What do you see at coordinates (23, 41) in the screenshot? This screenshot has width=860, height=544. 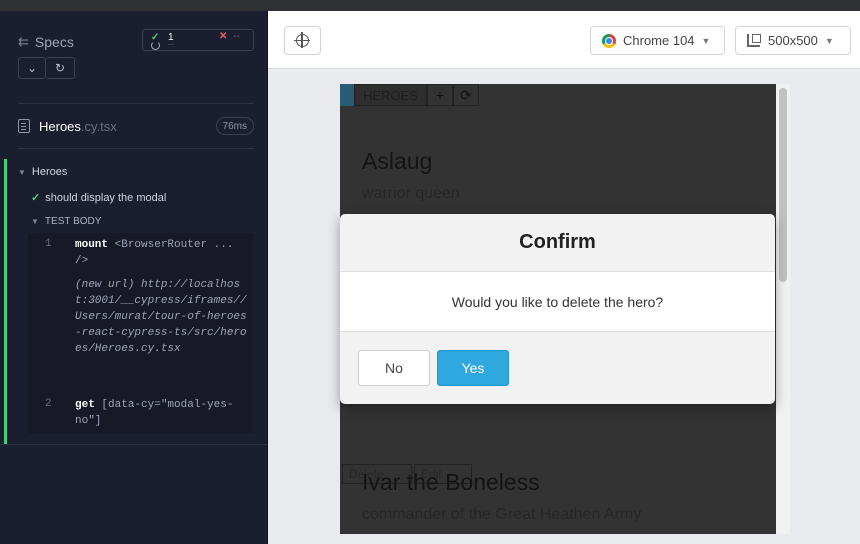 I see `collapse-arrow-icon: ⇇` at bounding box center [23, 41].